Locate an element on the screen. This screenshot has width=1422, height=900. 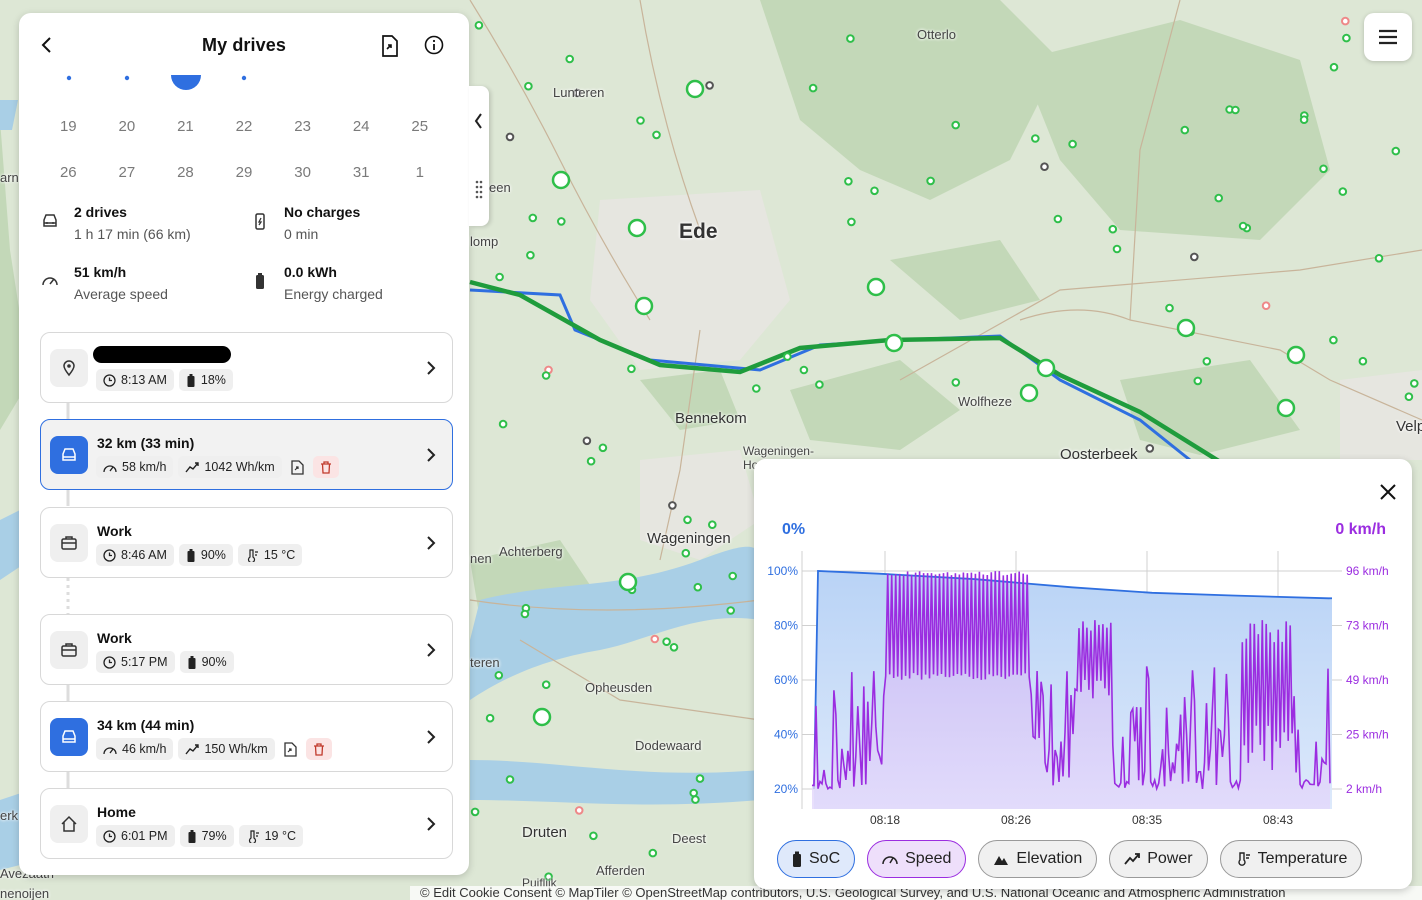
calendar-day: 31 is located at coordinates (361, 172).